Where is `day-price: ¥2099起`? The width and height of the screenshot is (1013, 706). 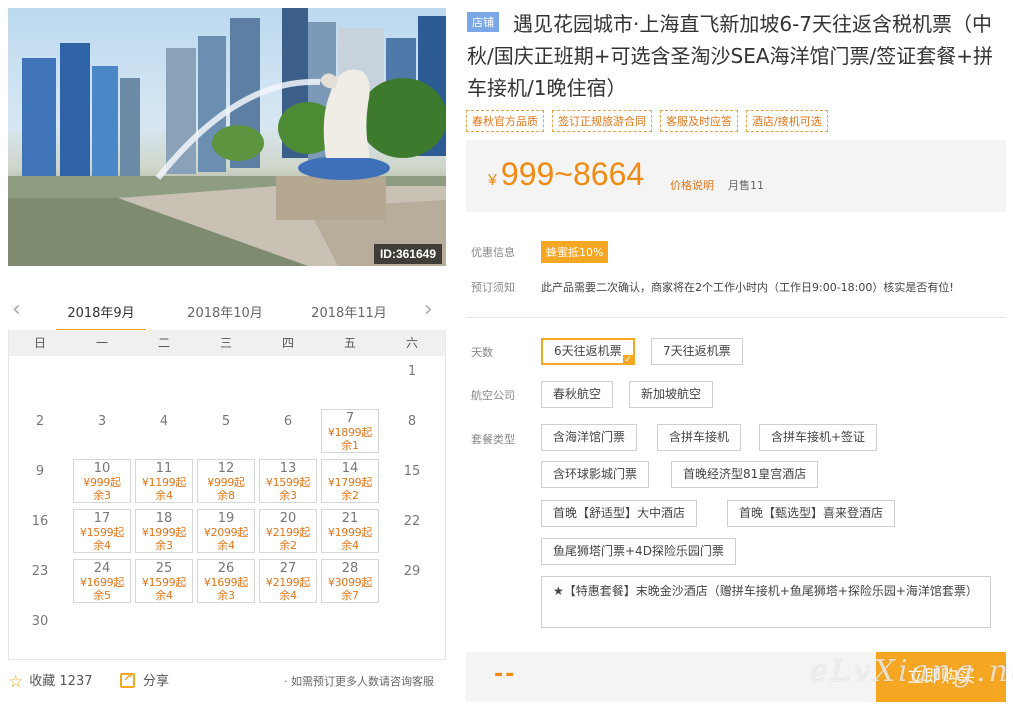
day-price: ¥2099起 is located at coordinates (226, 532).